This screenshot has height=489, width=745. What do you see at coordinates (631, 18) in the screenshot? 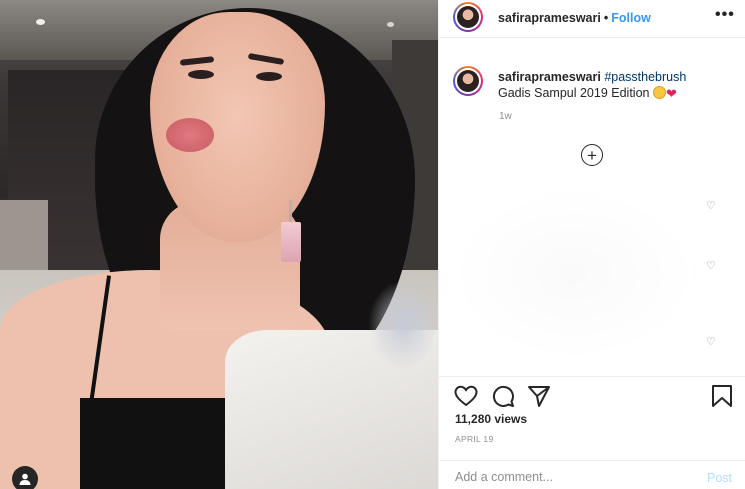
I see `follow-button: Follow` at bounding box center [631, 18].